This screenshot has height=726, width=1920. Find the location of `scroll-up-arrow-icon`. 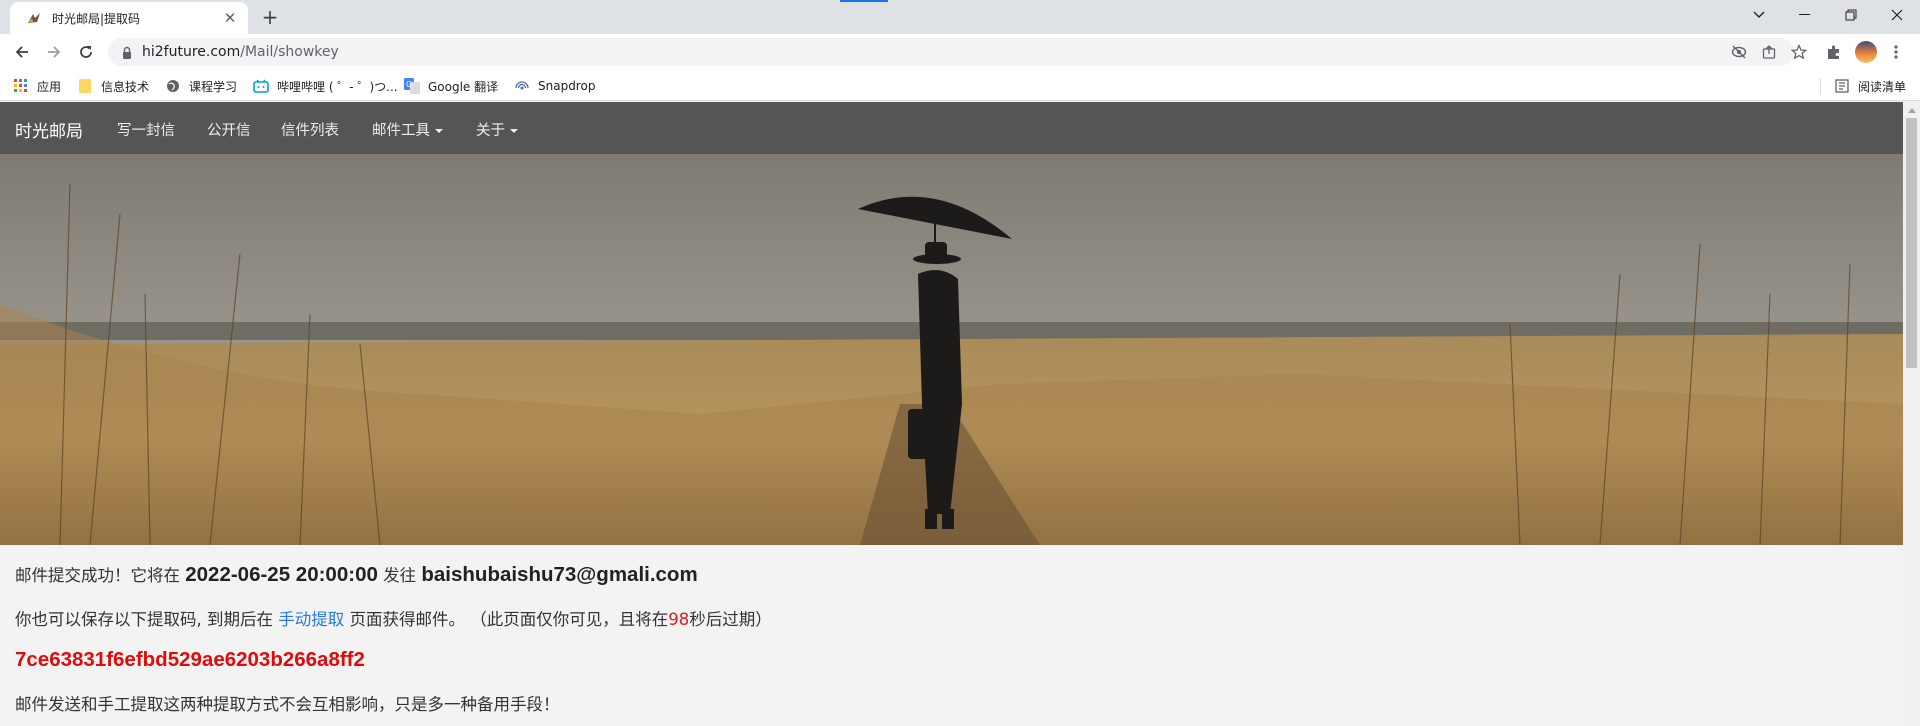

scroll-up-arrow-icon is located at coordinates (1911, 110).